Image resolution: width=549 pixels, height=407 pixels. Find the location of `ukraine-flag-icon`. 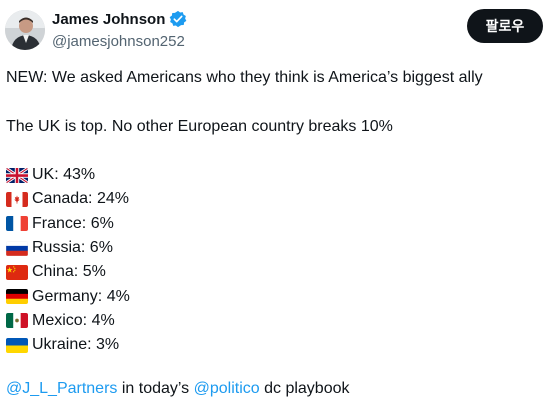

ukraine-flag-icon is located at coordinates (17, 345).